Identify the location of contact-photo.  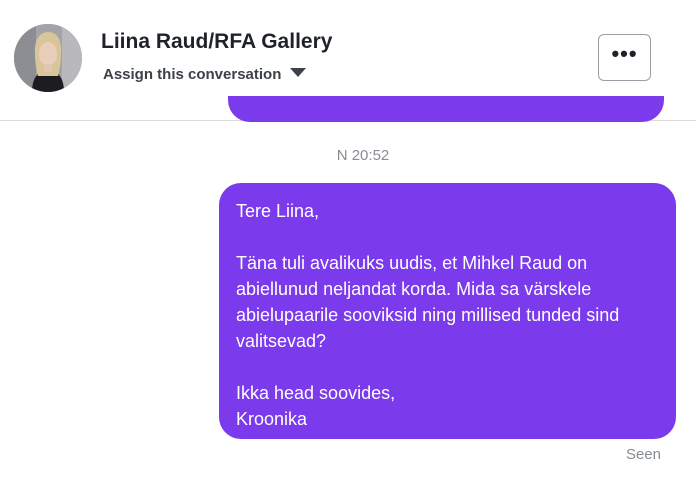
(48, 58).